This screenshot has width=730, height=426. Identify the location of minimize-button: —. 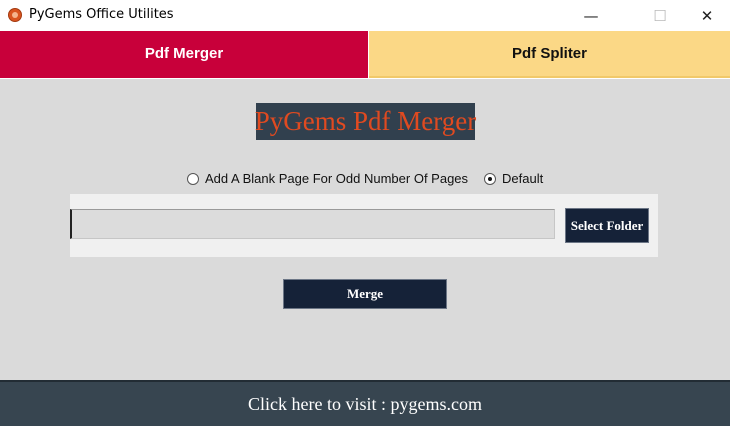
(591, 15).